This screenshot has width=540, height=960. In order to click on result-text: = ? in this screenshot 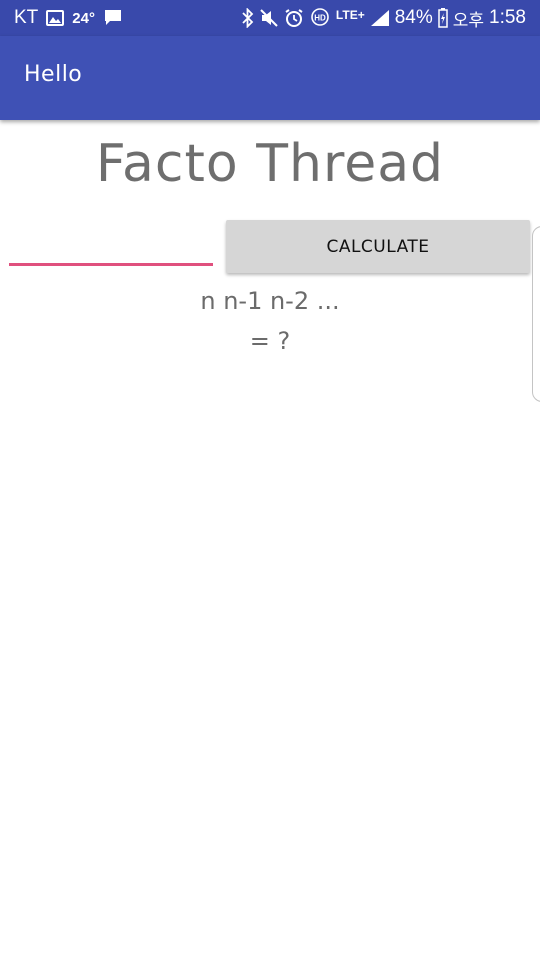, I will do `click(270, 341)`.